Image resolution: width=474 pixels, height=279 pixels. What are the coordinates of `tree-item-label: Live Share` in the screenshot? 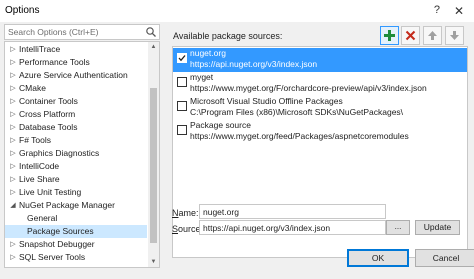 It's located at (39, 179).